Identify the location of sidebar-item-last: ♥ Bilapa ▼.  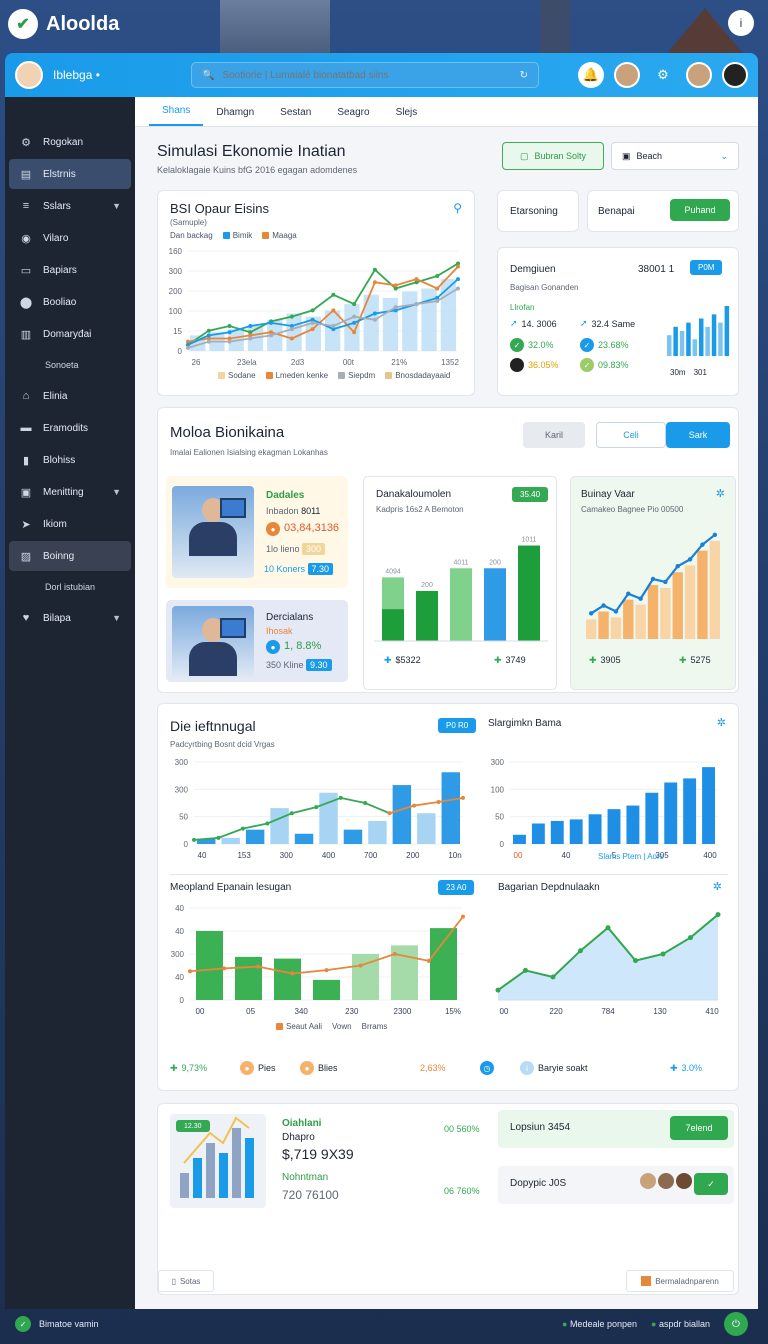
(70, 618).